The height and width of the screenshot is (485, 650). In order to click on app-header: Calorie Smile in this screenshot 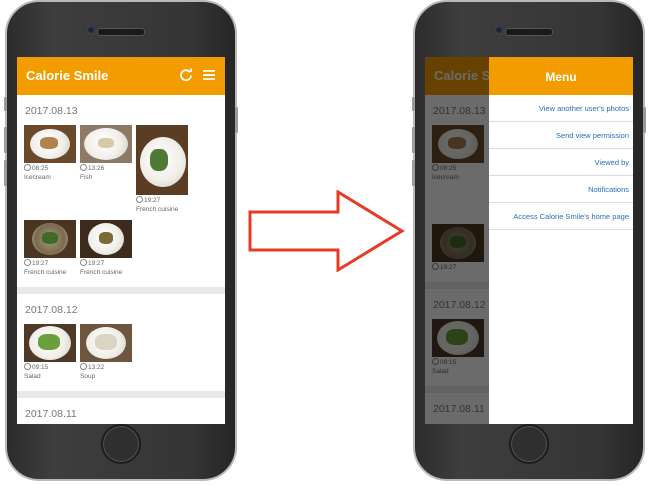, I will do `click(121, 76)`.